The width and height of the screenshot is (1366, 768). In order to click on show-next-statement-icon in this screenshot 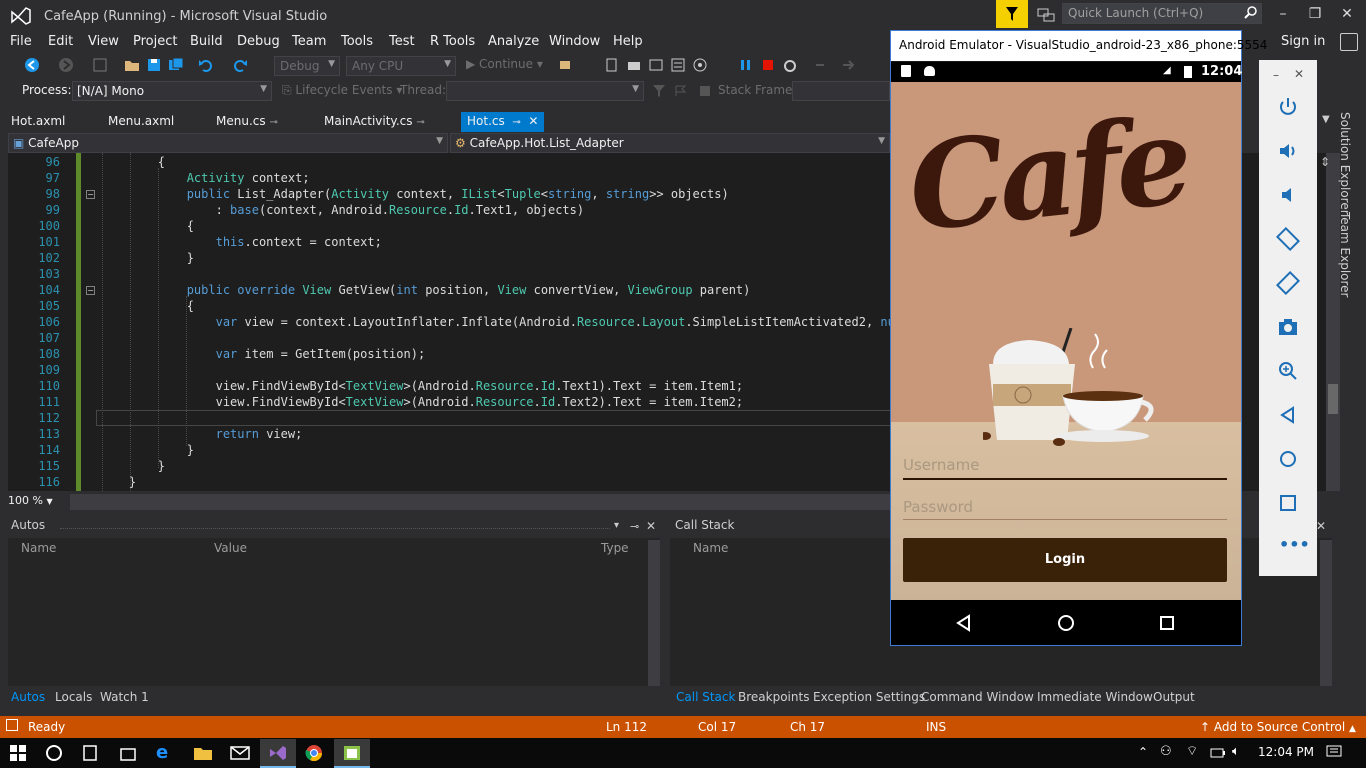, I will do `click(820, 65)`.